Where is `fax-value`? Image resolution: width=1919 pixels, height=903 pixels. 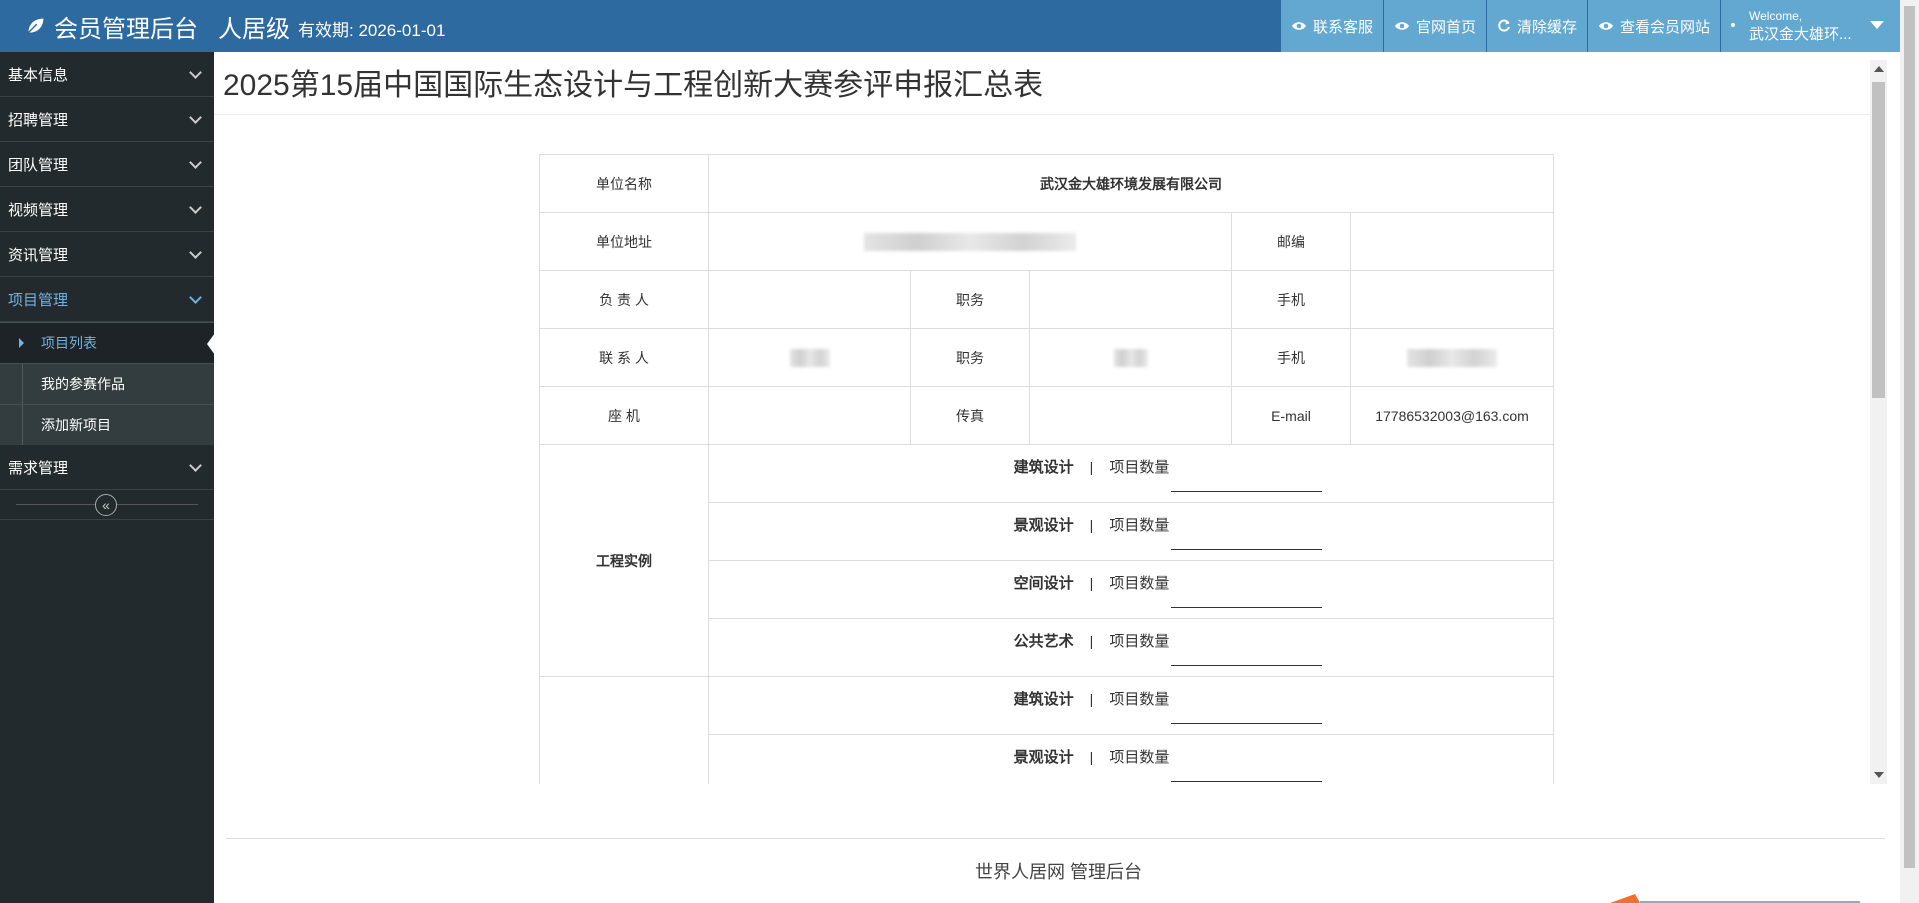
fax-value is located at coordinates (1130, 415).